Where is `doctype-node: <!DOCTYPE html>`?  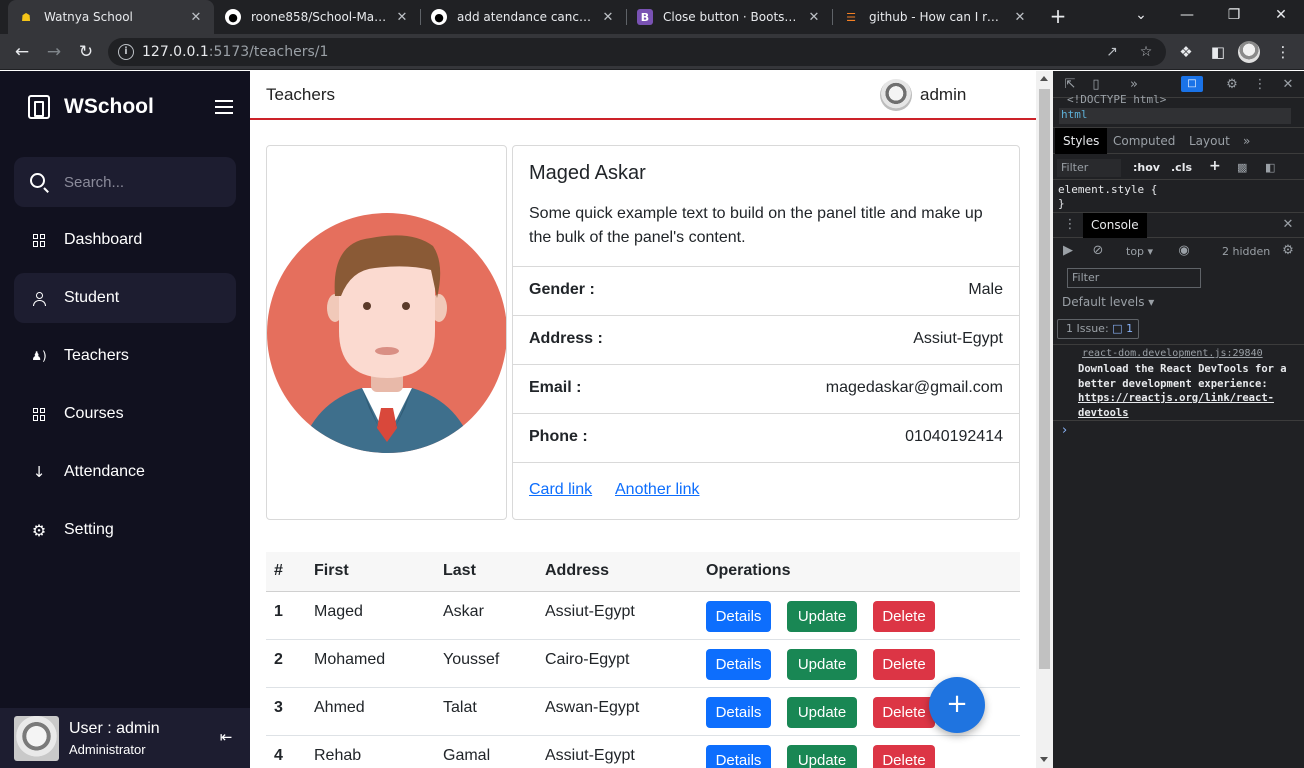 doctype-node: <!DOCTYPE html> is located at coordinates (1116, 99).